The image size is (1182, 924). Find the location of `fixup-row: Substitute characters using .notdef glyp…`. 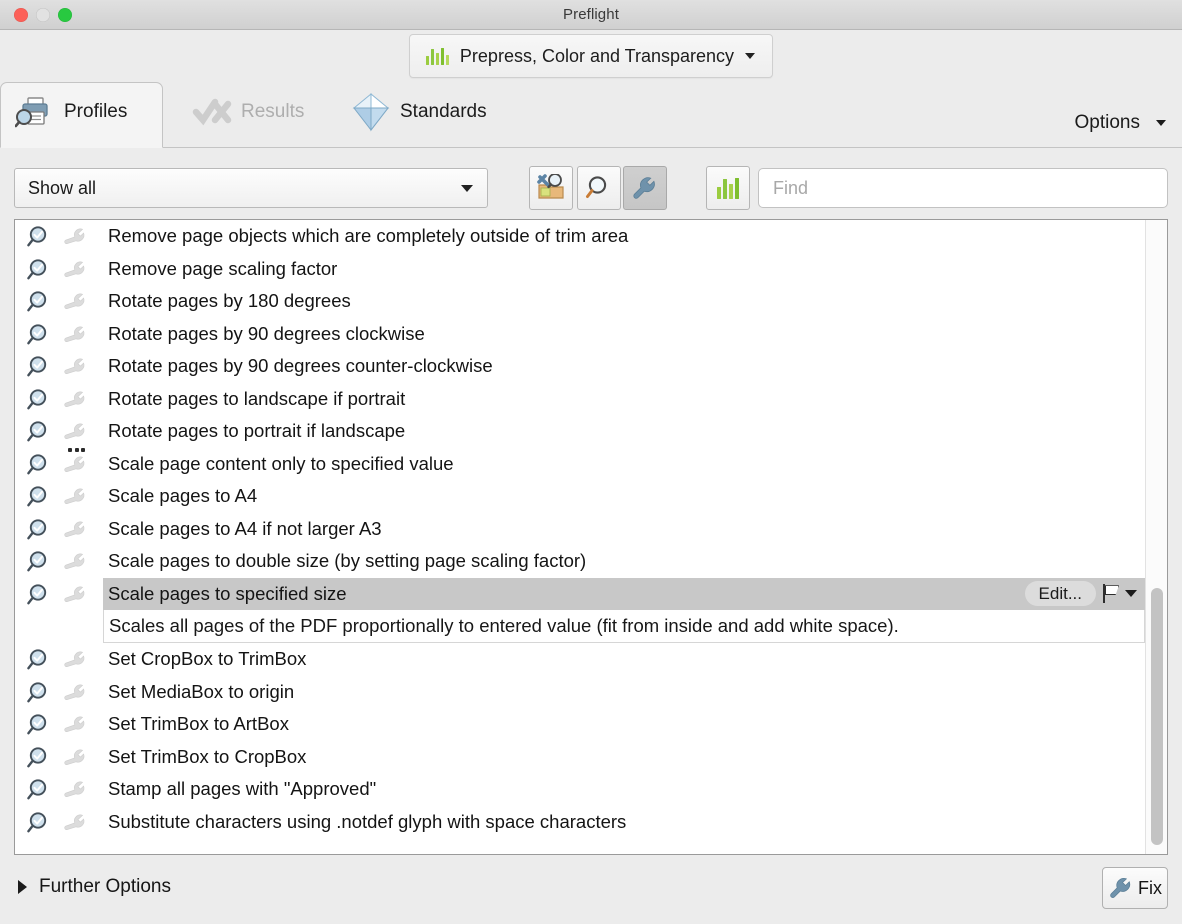

fixup-row: Substitute characters using .notdef glyp… is located at coordinates (580, 822).